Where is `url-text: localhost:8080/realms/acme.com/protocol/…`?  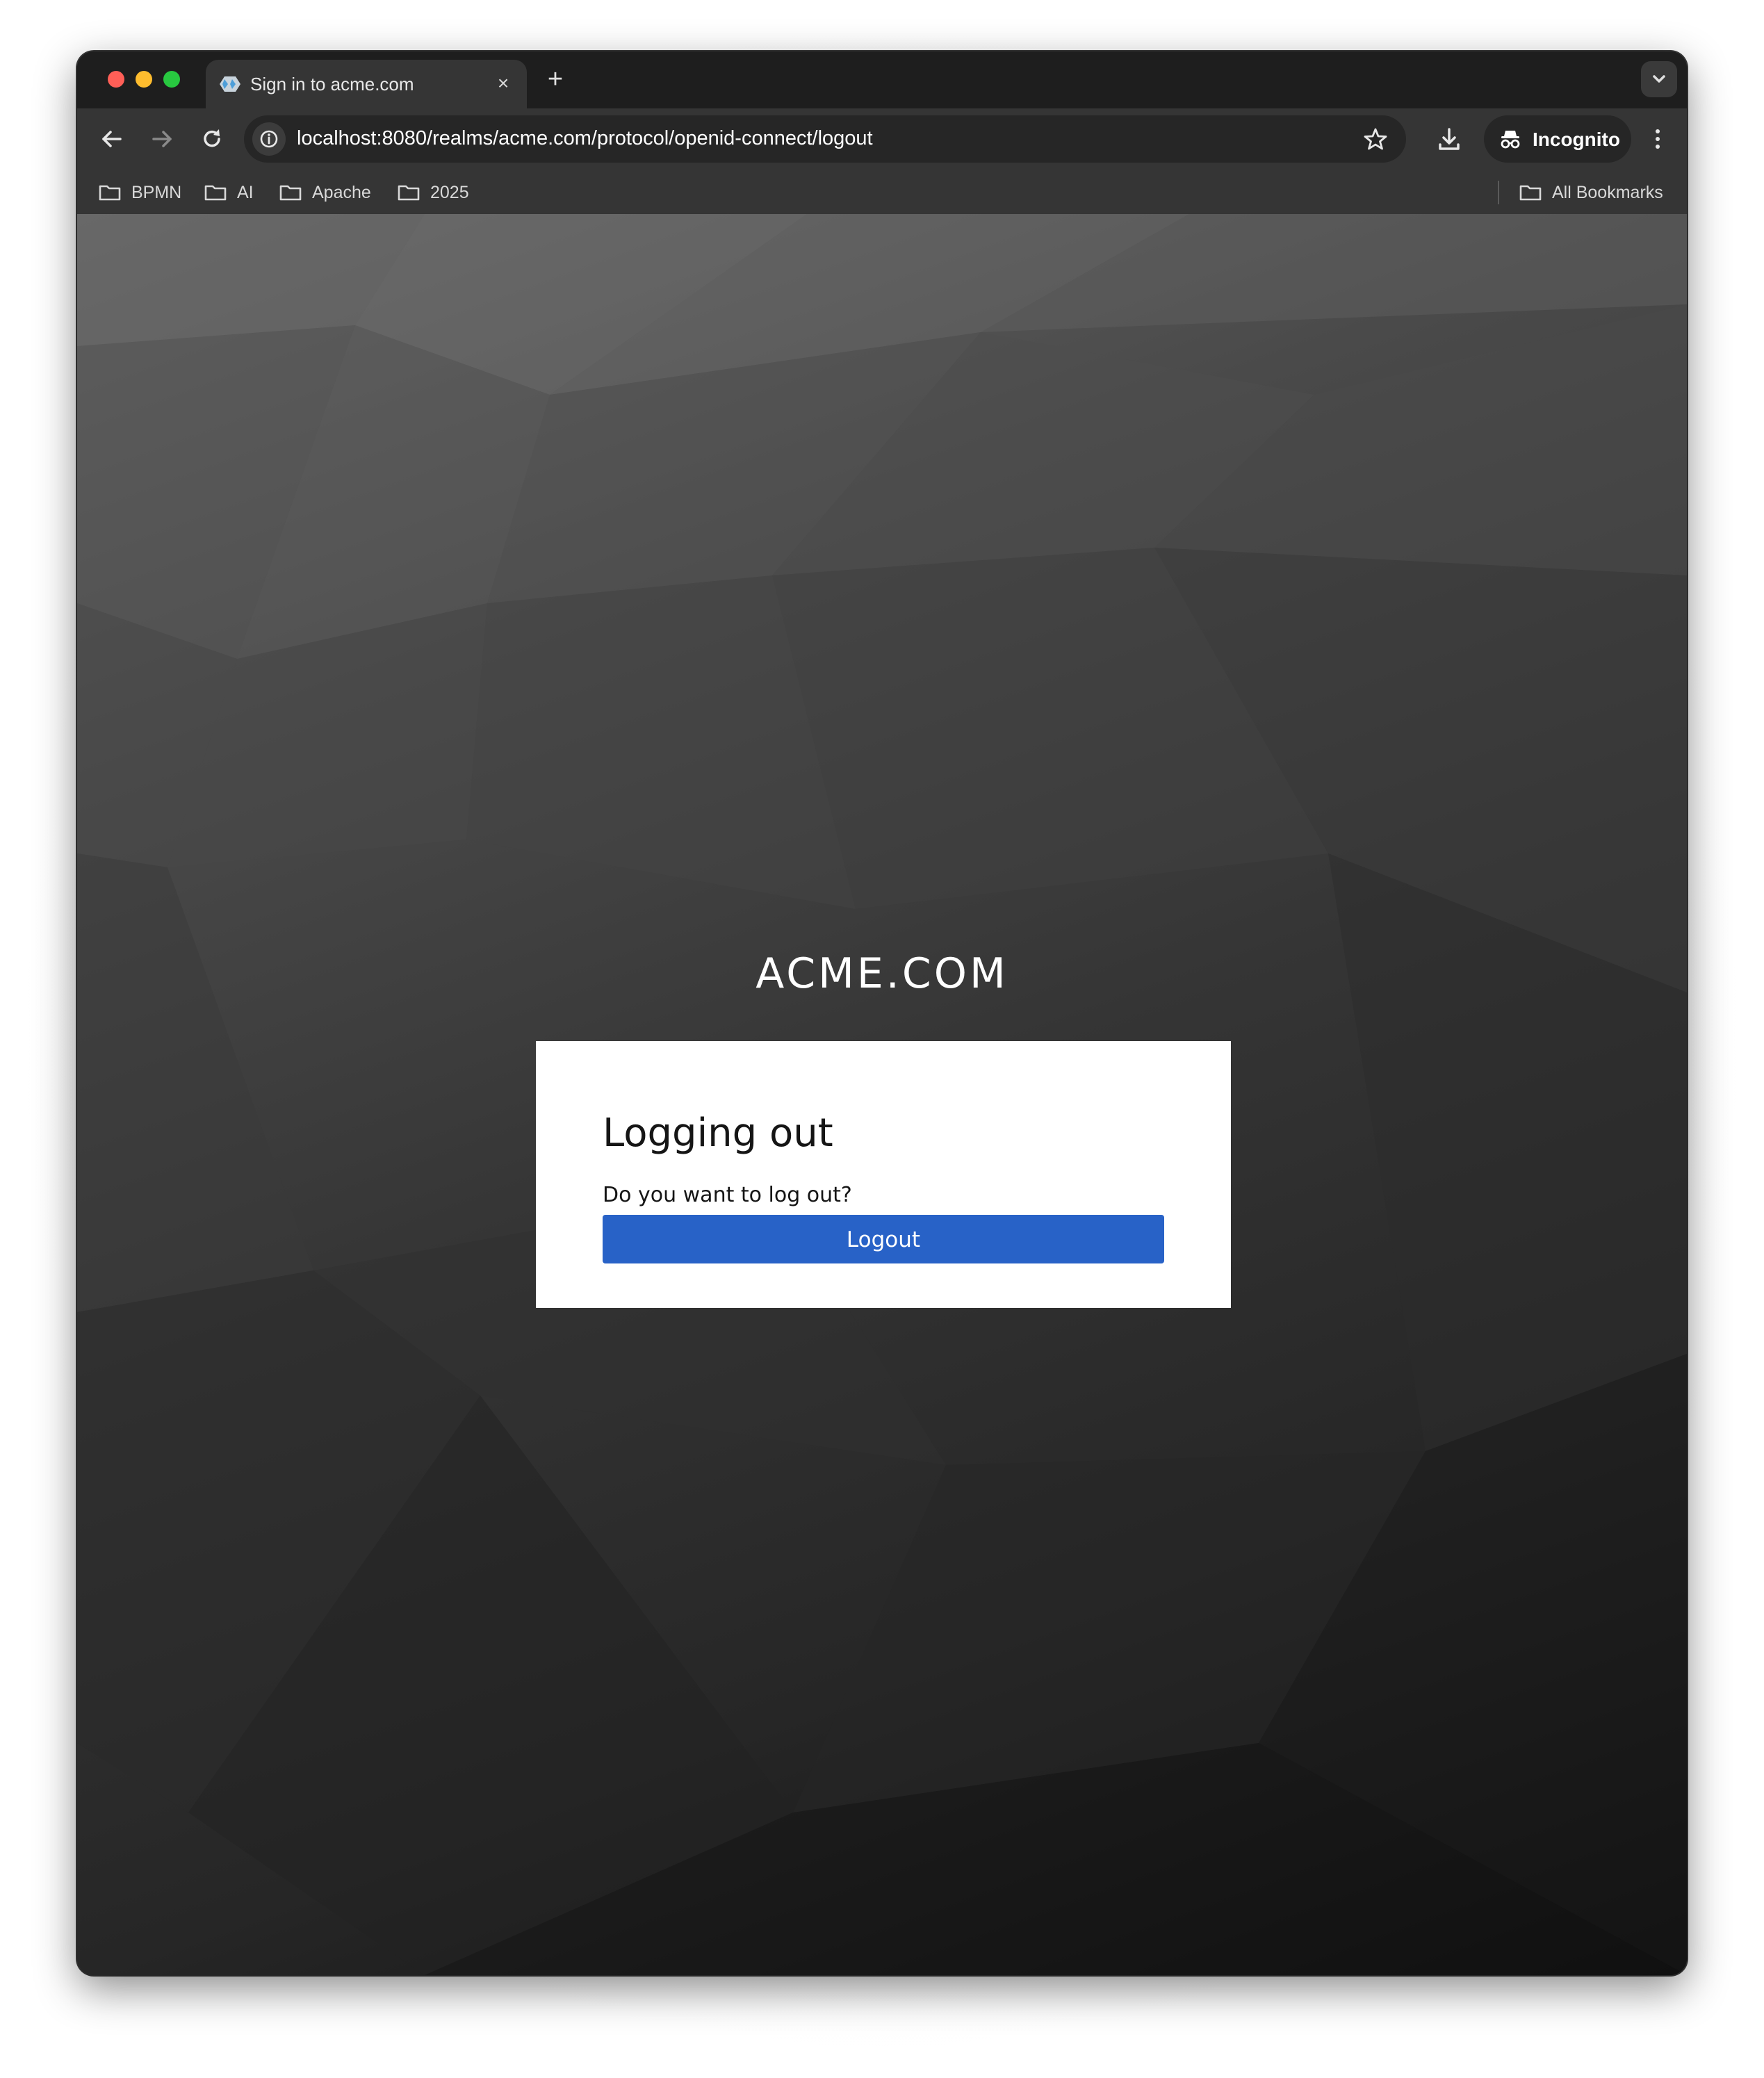 url-text: localhost:8080/realms/acme.com/protocol/… is located at coordinates (585, 138).